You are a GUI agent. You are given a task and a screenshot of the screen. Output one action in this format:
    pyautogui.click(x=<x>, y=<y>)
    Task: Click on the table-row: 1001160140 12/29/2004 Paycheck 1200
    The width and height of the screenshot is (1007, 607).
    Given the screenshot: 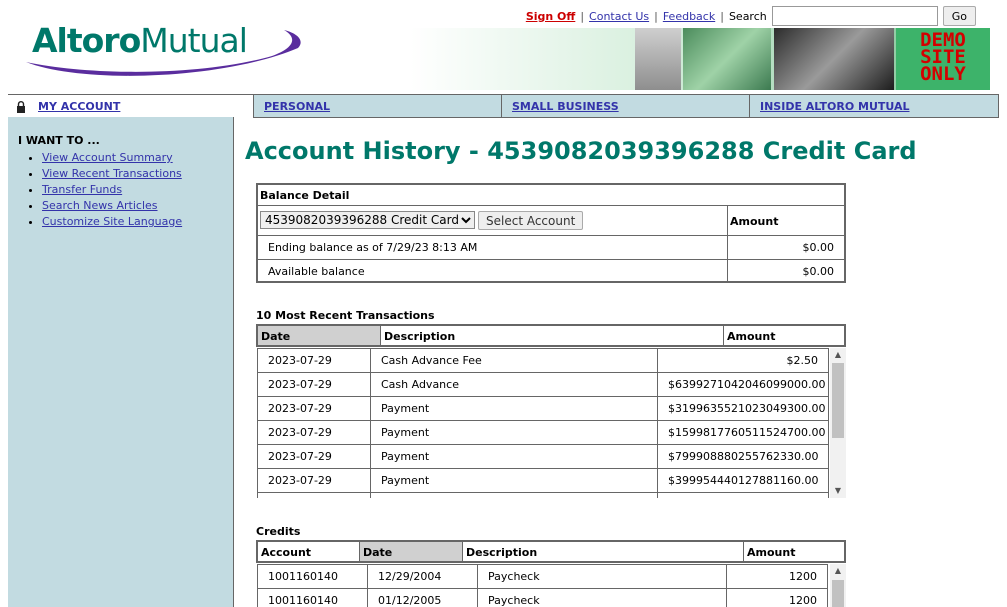 What is the action you would take?
    pyautogui.click(x=543, y=576)
    